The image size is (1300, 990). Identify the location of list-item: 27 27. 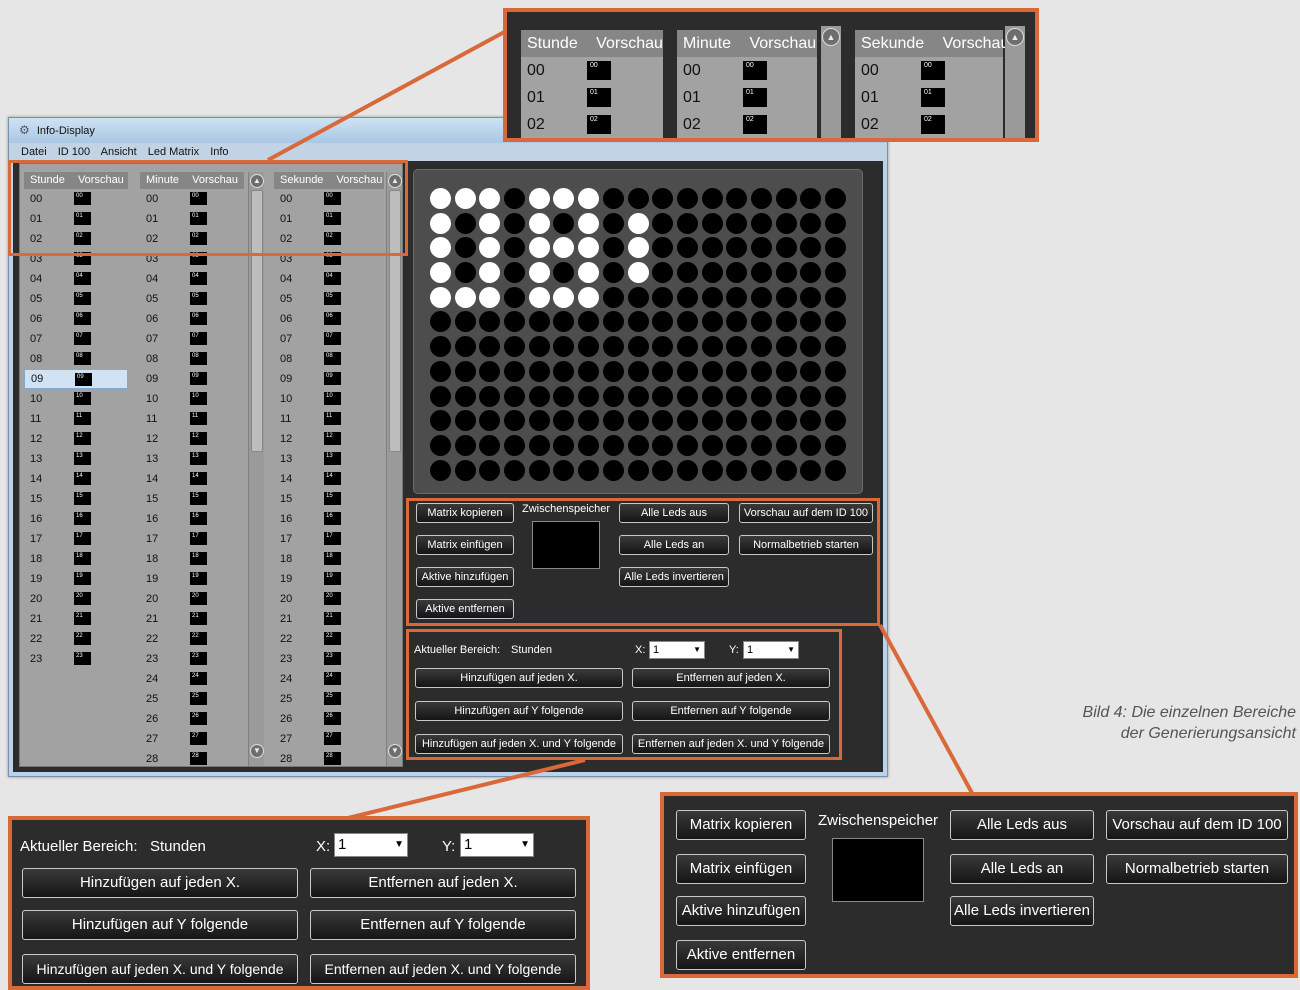
(192, 739).